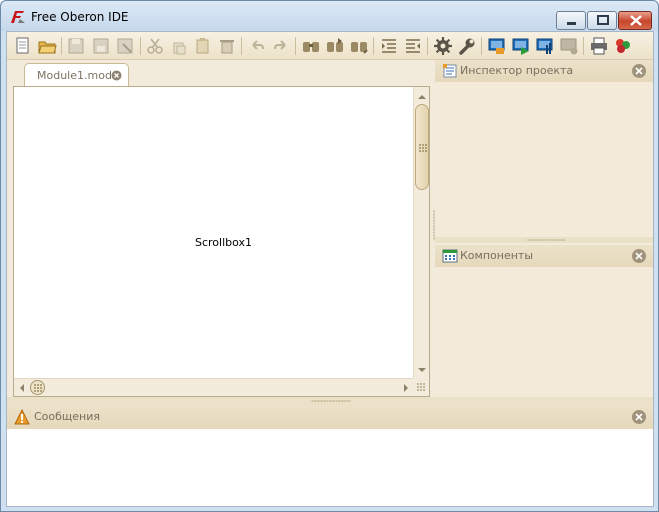 The width and height of the screenshot is (659, 512). I want to click on tab-module1: Module1.mod, so click(76, 75).